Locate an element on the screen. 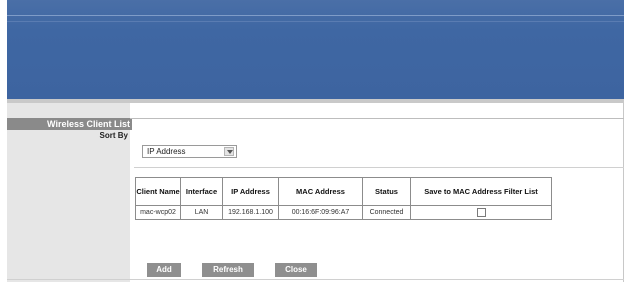 The image size is (629, 282). sidebar-title-text: Wireless Client List is located at coordinates (88, 124).